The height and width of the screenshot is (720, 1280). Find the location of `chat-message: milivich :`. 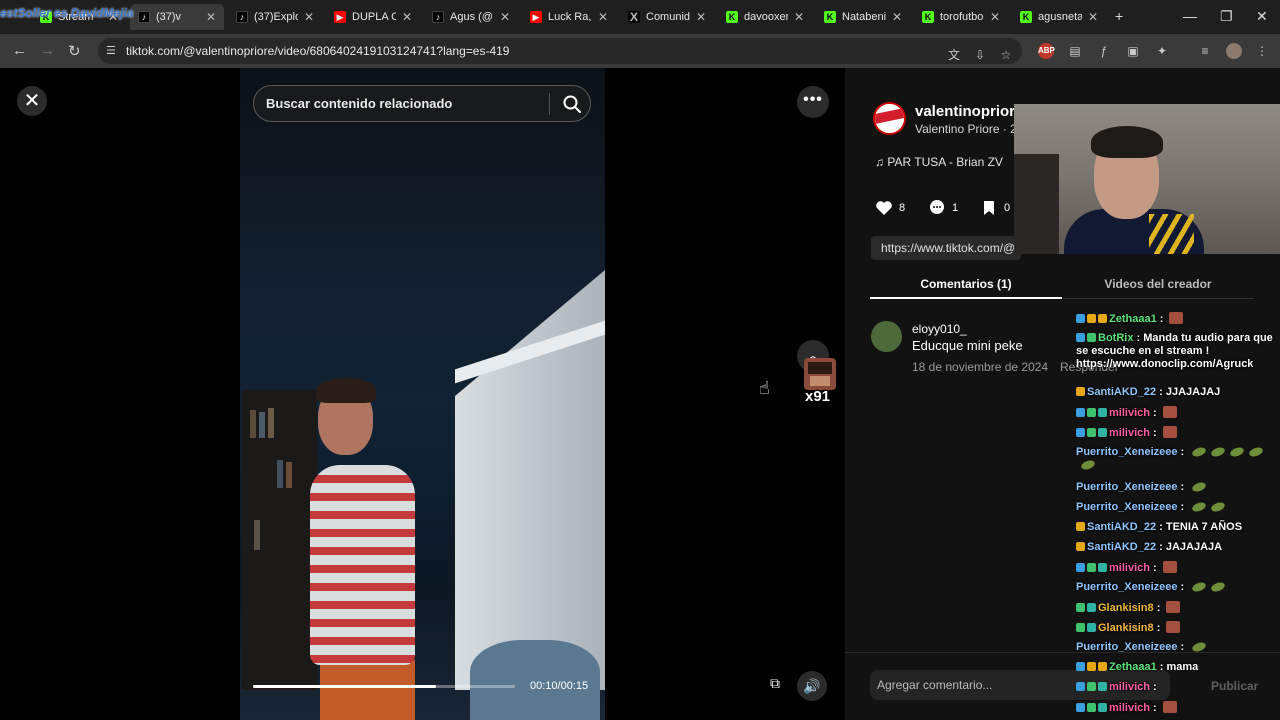

chat-message: milivich : is located at coordinates (1178, 433).